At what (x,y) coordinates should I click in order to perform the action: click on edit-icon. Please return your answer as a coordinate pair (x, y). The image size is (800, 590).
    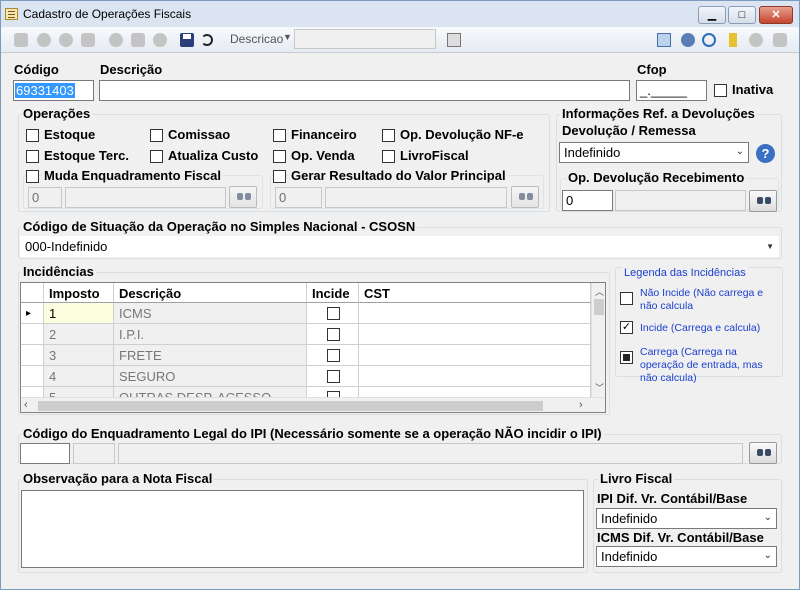
    Looking at the image, I should click on (138, 40).